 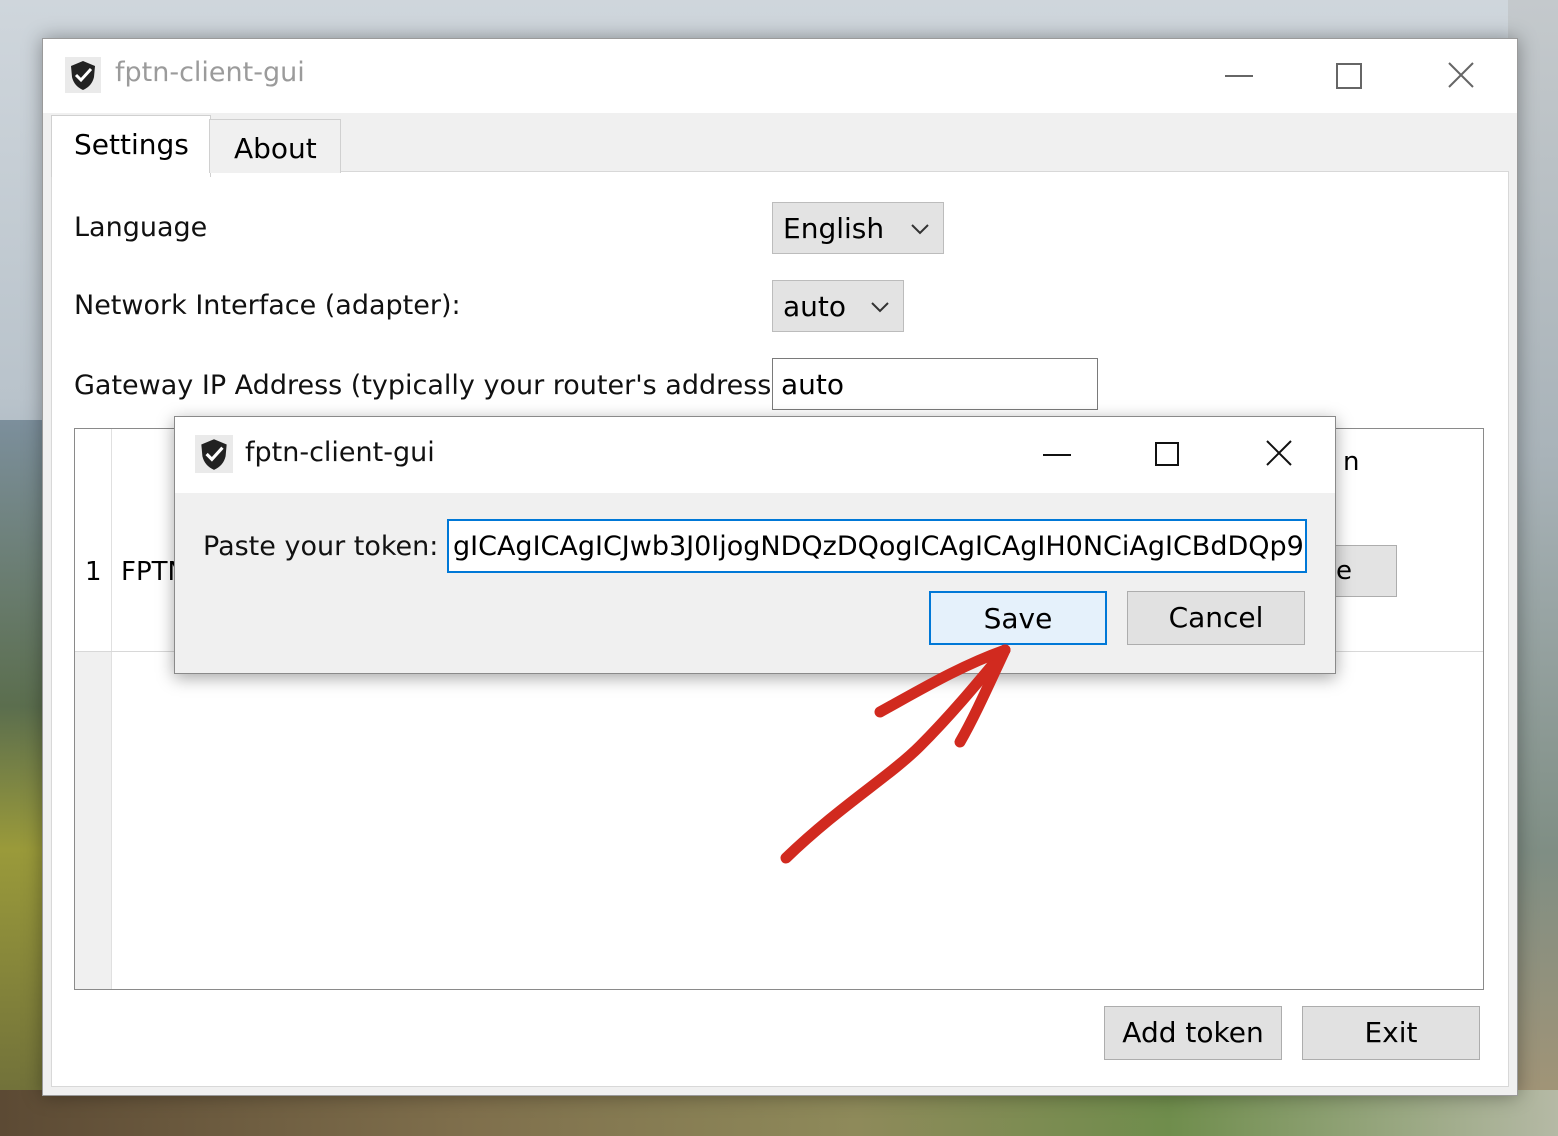 What do you see at coordinates (755, 455) in the screenshot?
I see `dialog-title-bar: fptn-client-gui` at bounding box center [755, 455].